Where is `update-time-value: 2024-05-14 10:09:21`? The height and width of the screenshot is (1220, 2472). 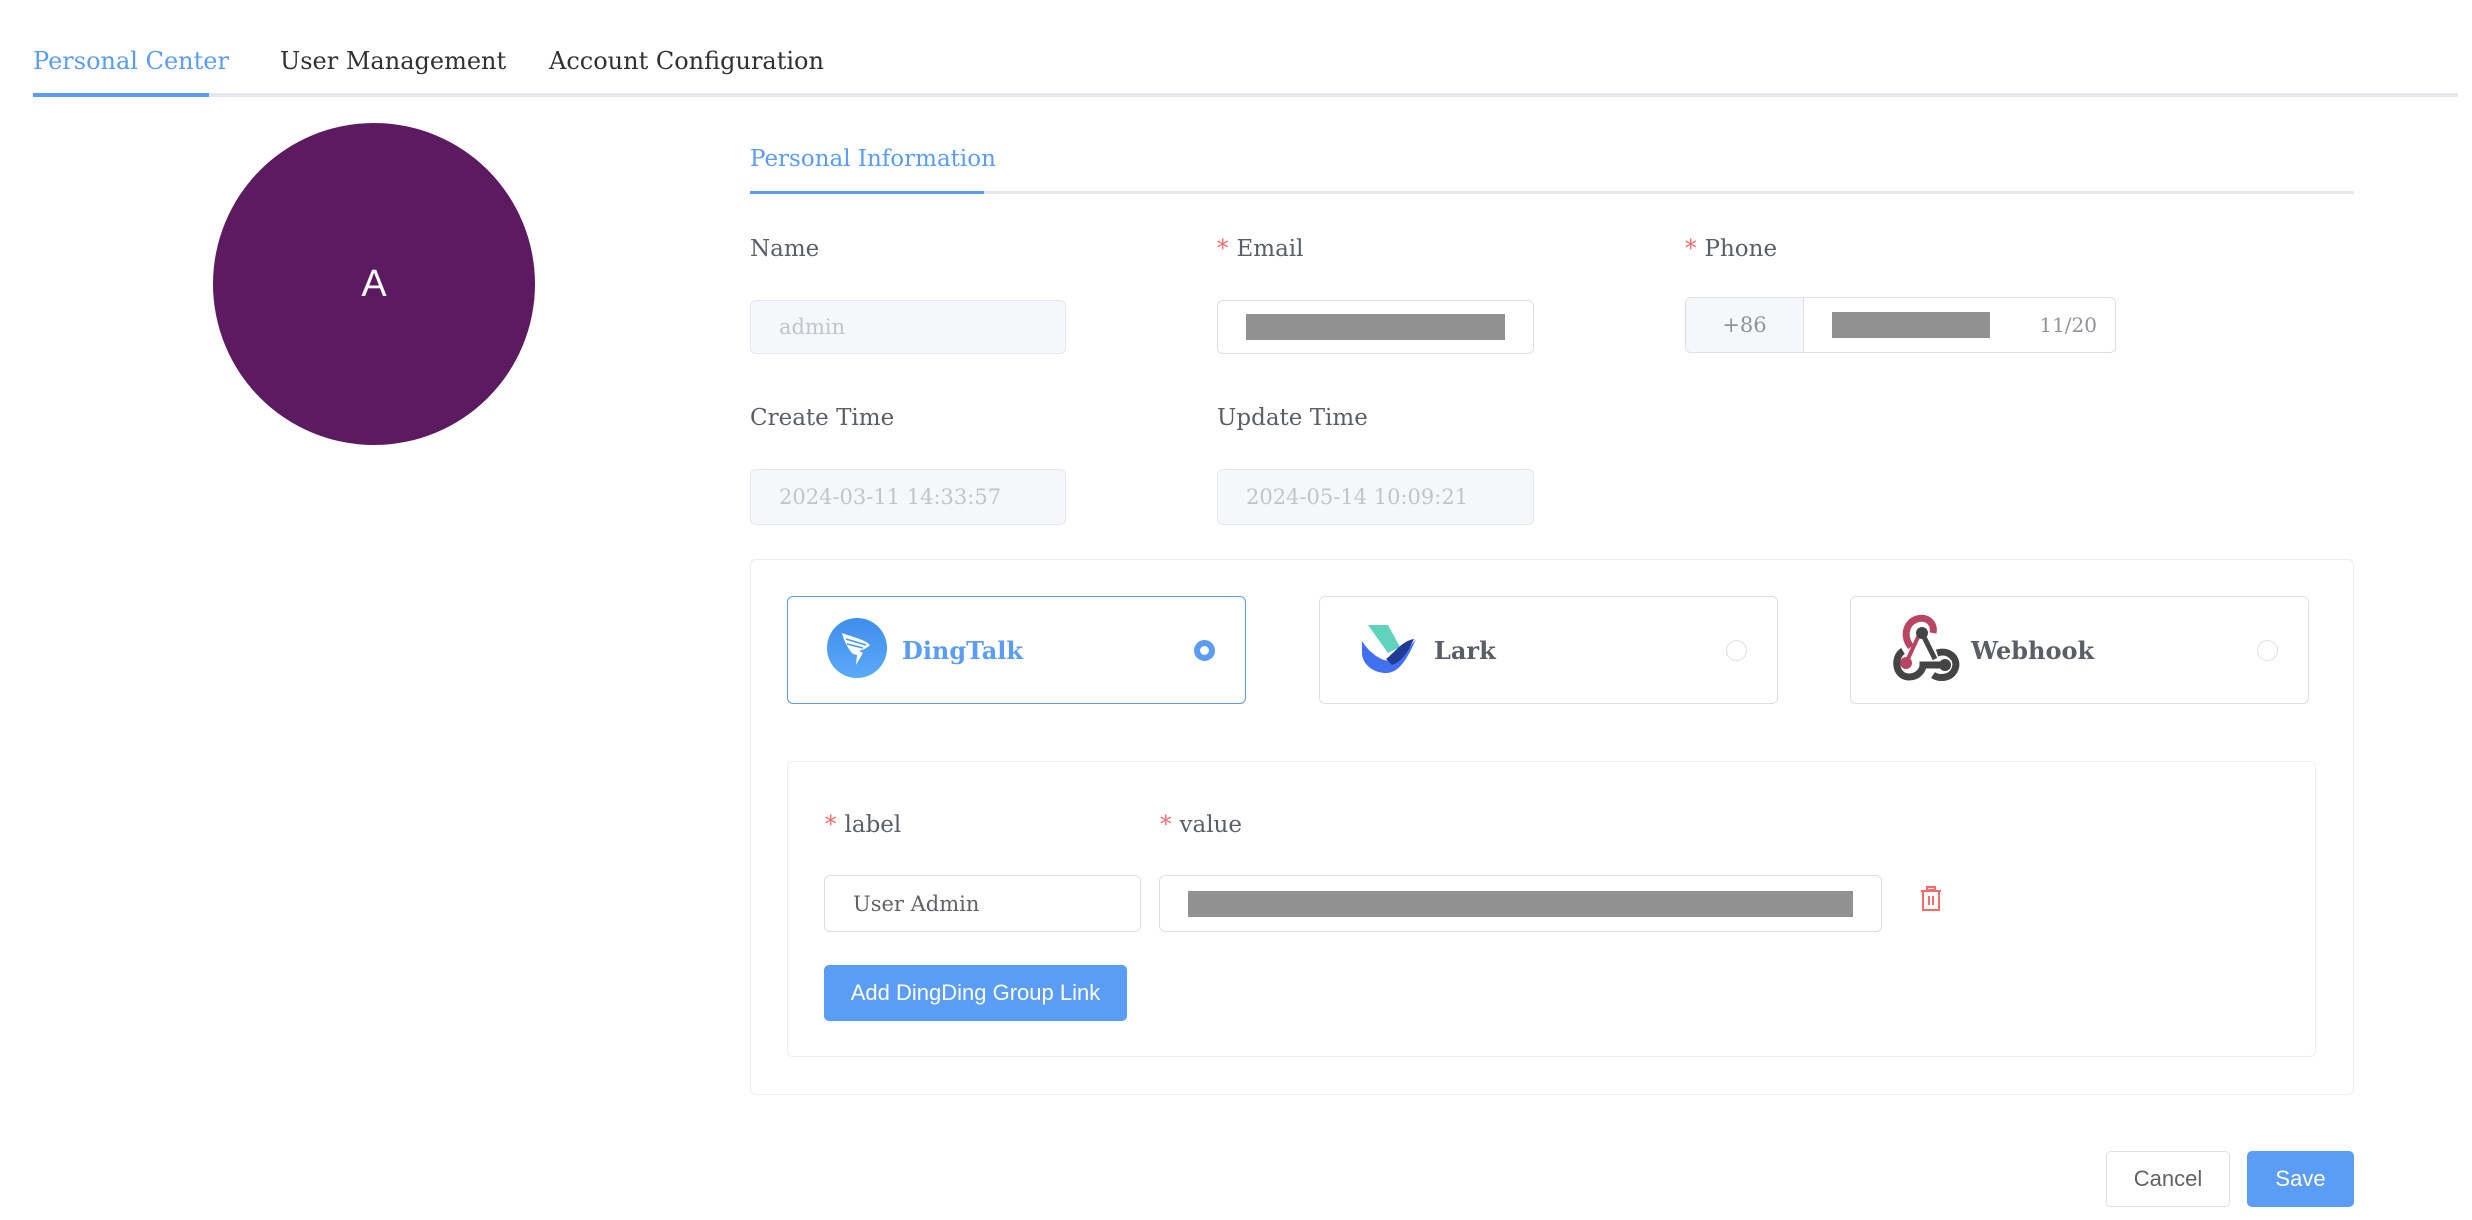 update-time-value: 2024-05-14 10:09:21 is located at coordinates (1357, 497).